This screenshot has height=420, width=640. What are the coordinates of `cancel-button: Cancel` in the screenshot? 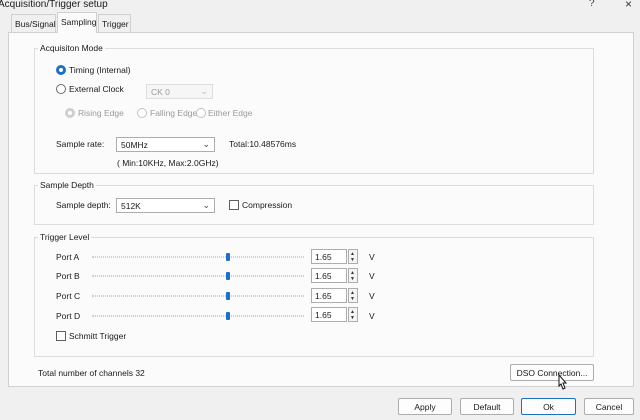 It's located at (609, 406).